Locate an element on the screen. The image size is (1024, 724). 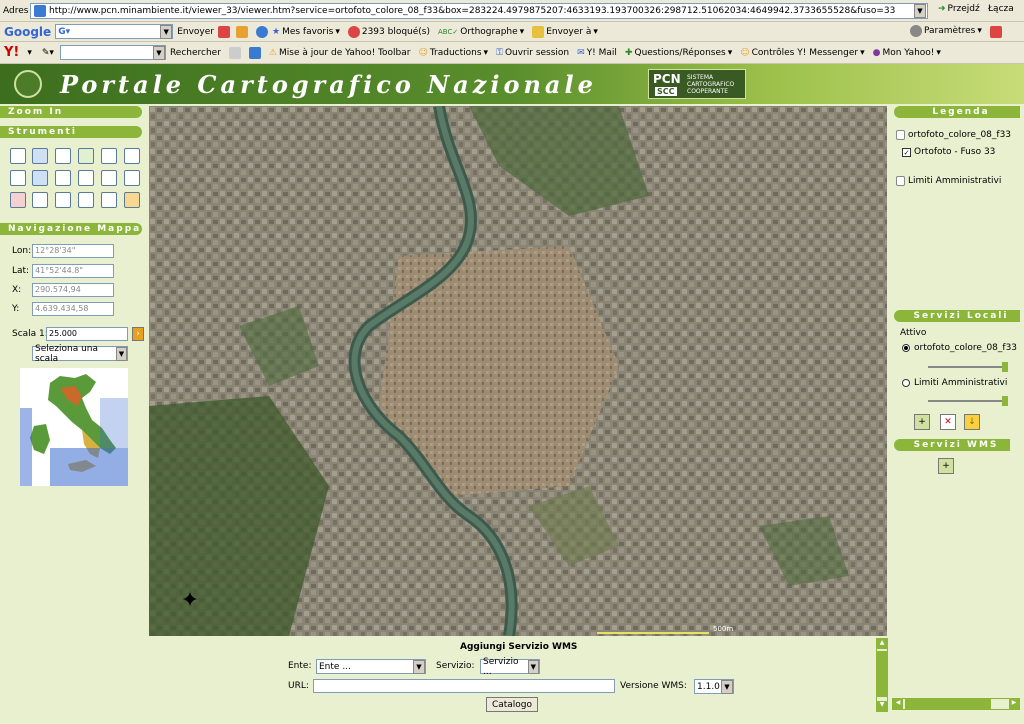
flag-tool-icon is located at coordinates (63, 200).